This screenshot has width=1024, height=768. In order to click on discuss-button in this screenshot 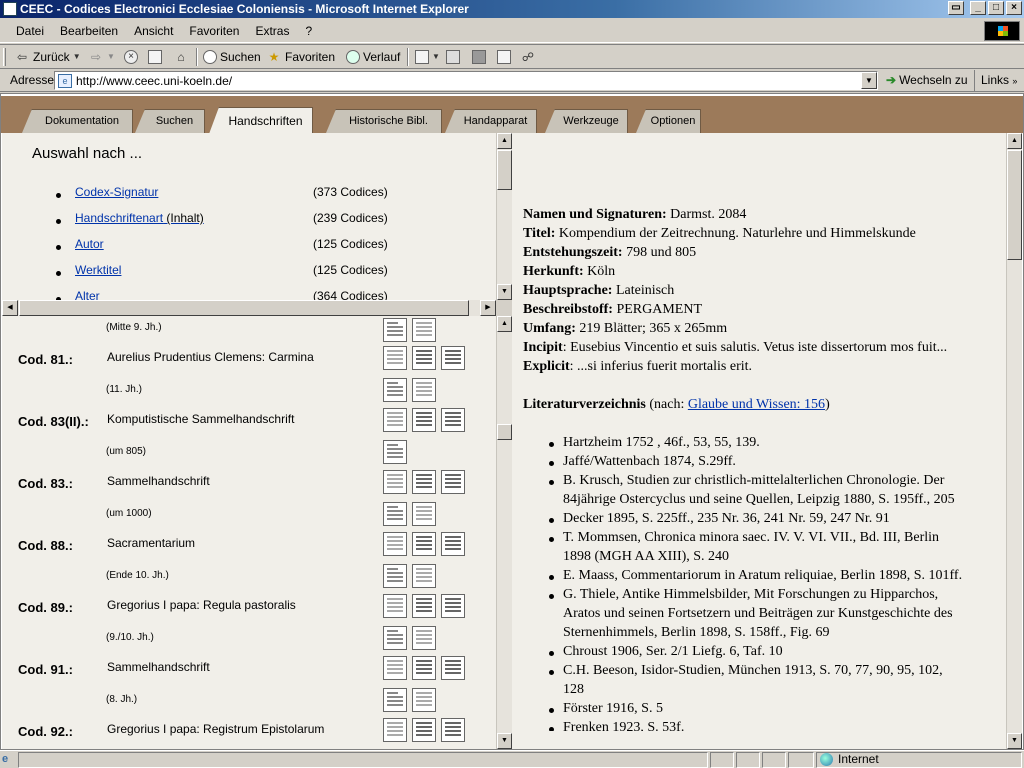, I will do `click(504, 57)`.